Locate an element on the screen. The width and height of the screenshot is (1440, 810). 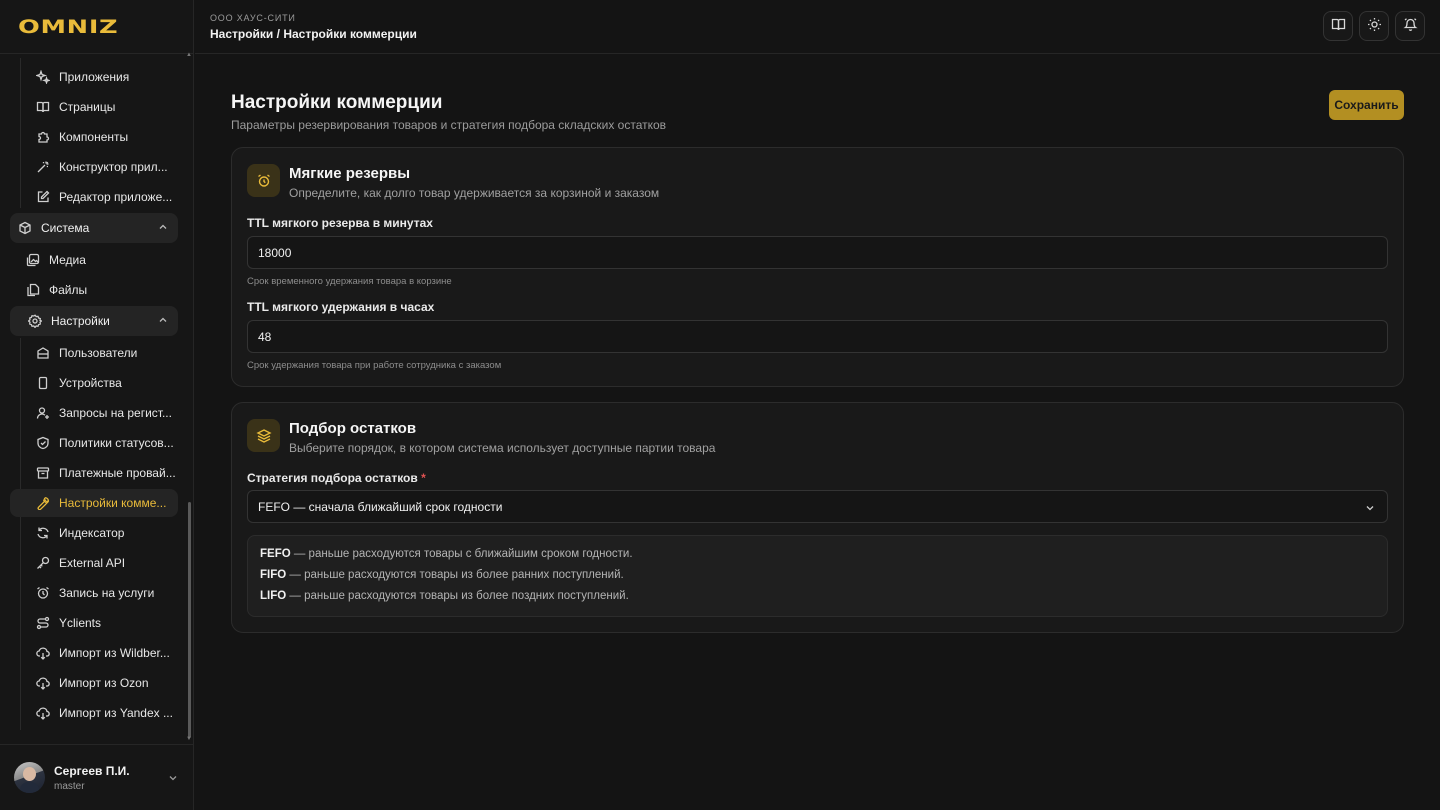
sidebar-section-label: Настройки is located at coordinates (80, 321).